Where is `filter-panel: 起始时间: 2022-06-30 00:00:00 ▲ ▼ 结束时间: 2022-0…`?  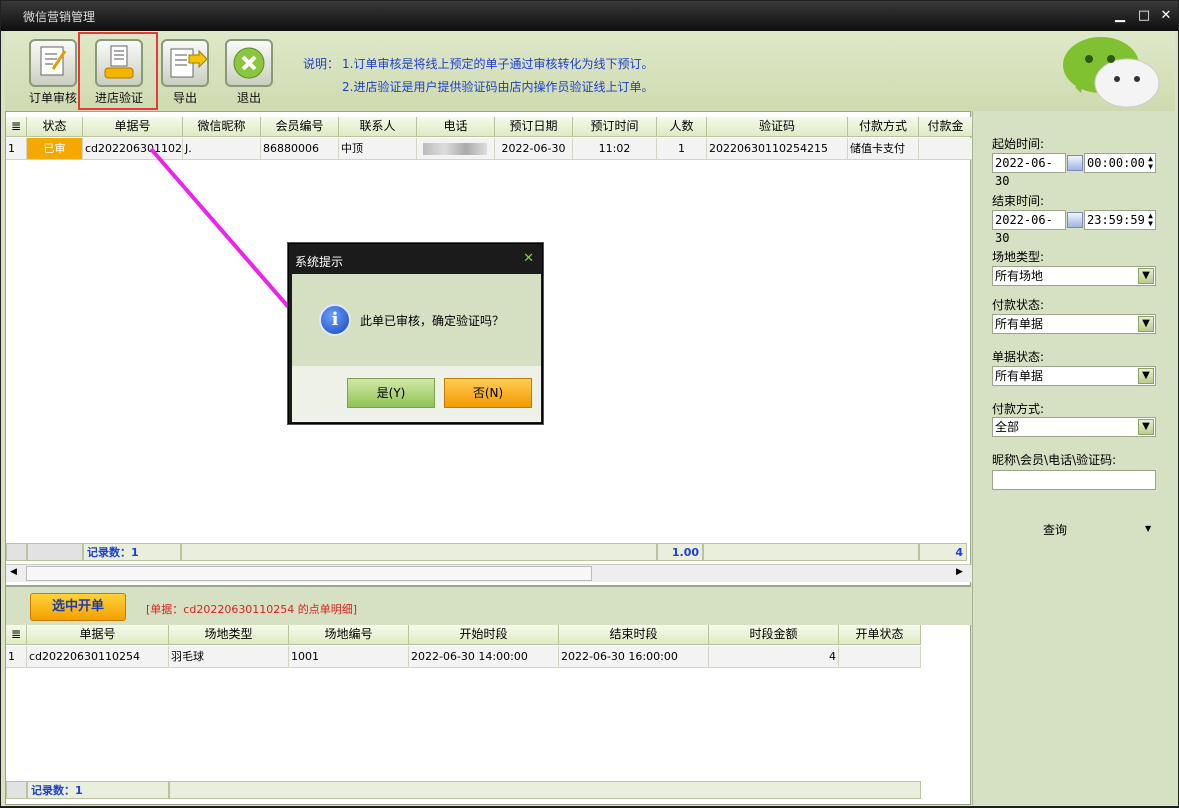 filter-panel: 起始时间: 2022-06-30 00:00:00 ▲ ▼ 结束时间: 2022-0… is located at coordinates (1074, 458).